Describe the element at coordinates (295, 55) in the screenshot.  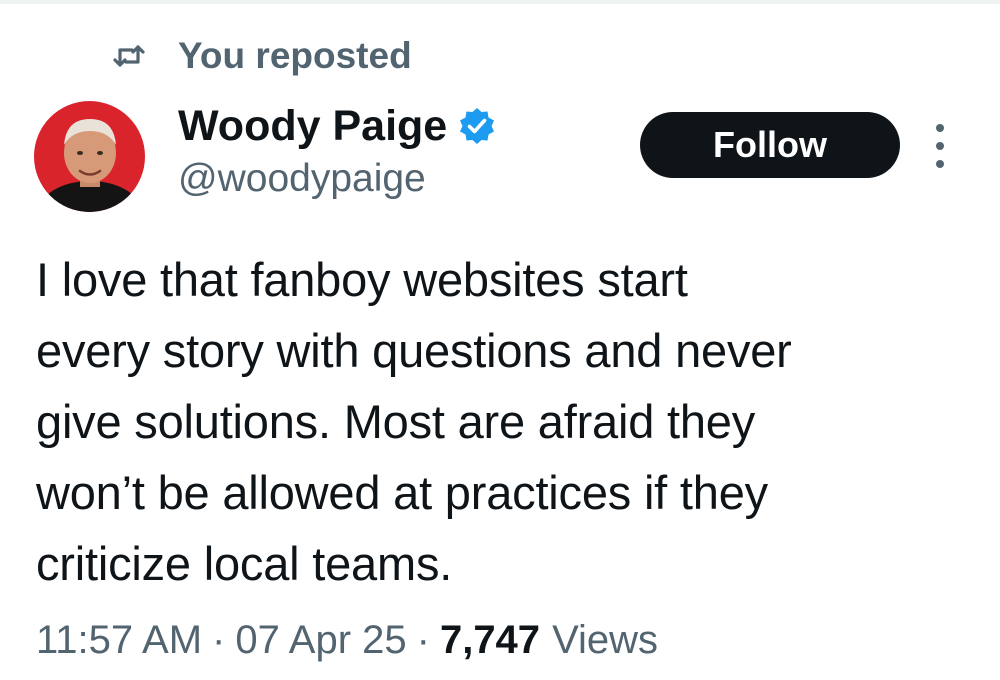
I see `repost-label: You reposted` at that location.